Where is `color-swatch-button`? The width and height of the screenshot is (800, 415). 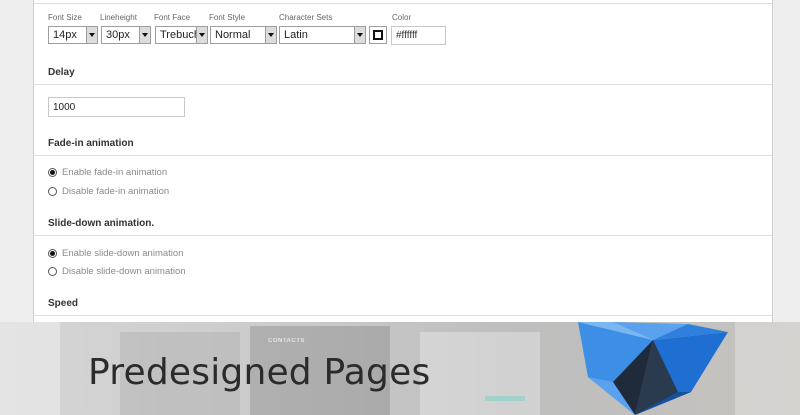
color-swatch-button is located at coordinates (378, 35).